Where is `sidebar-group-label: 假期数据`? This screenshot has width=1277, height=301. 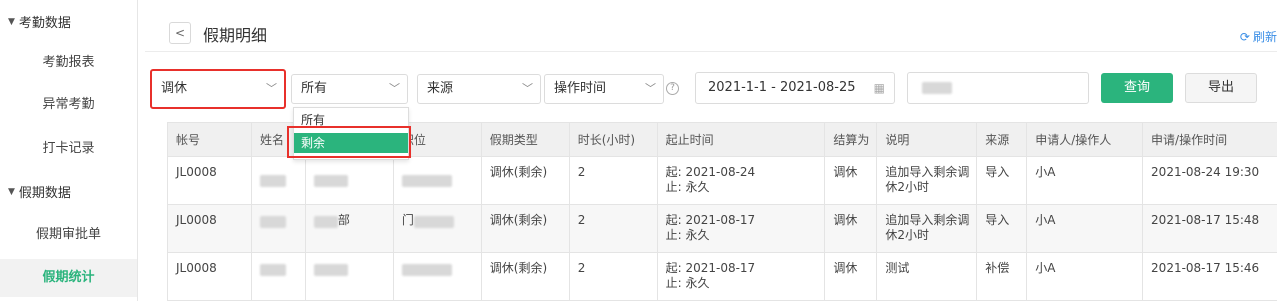 sidebar-group-label: 假期数据 is located at coordinates (44, 193).